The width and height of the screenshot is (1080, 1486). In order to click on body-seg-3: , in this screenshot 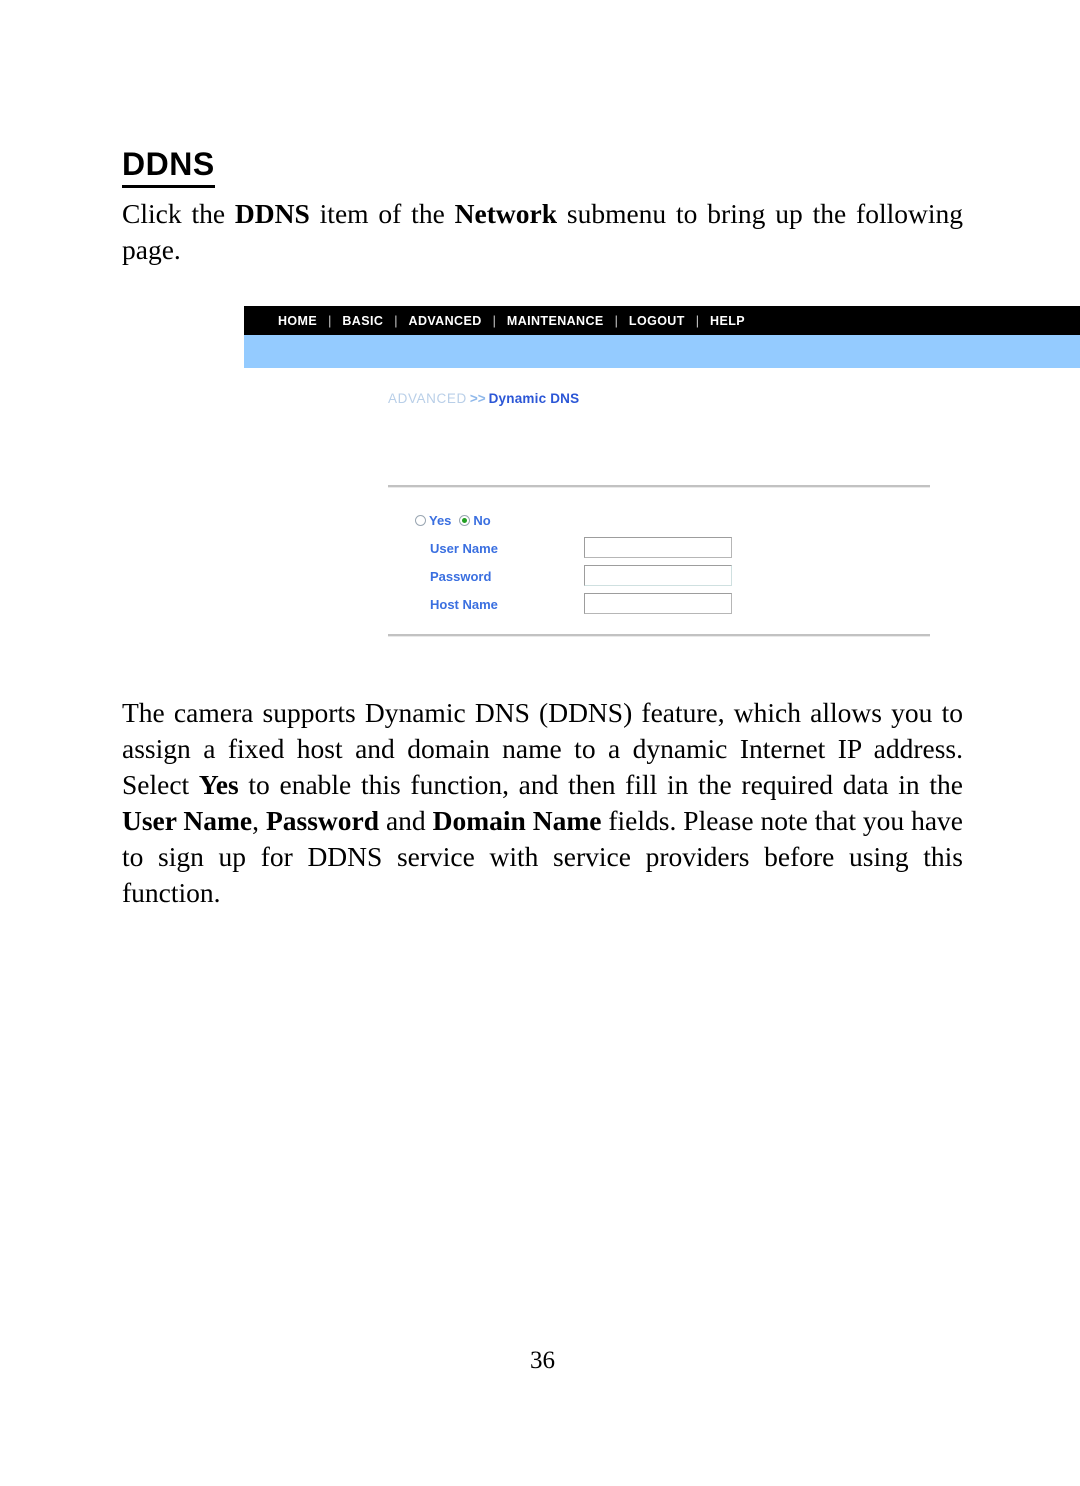, I will do `click(259, 820)`.